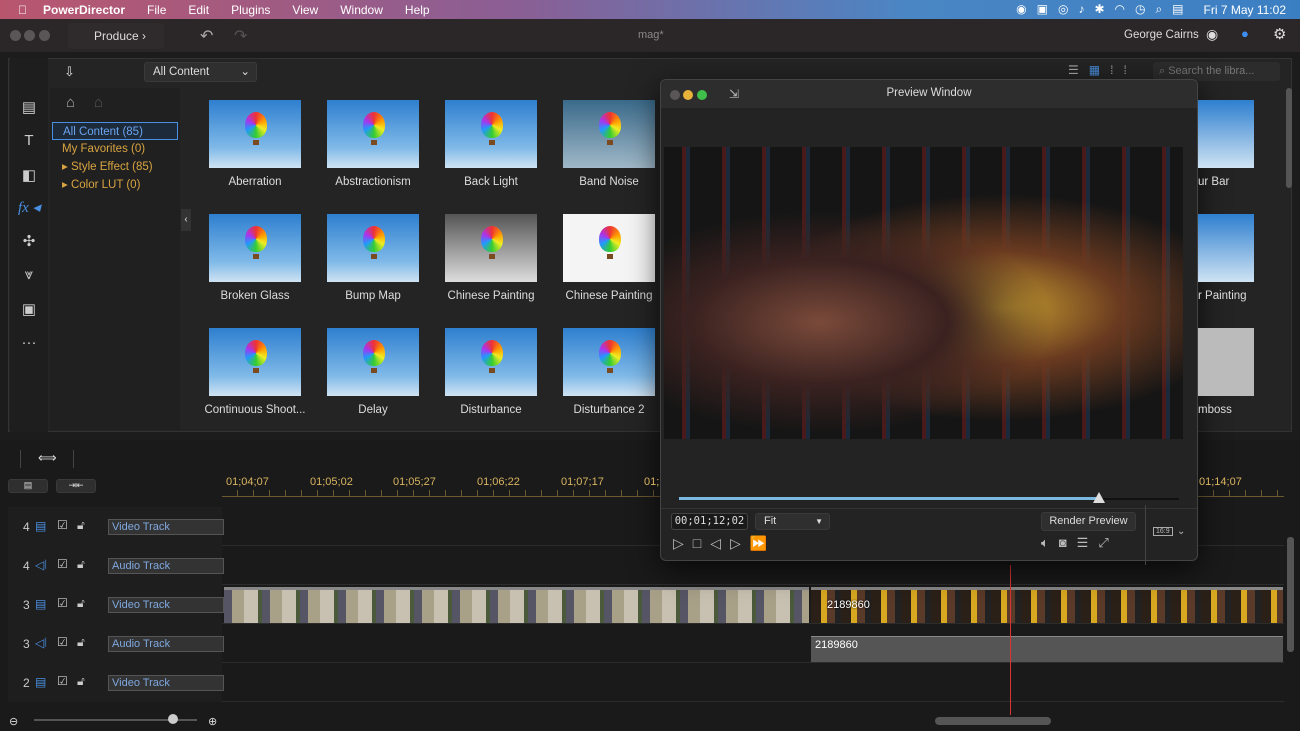  What do you see at coordinates (29, 244) in the screenshot?
I see `pip-room-icon: ✣` at bounding box center [29, 244].